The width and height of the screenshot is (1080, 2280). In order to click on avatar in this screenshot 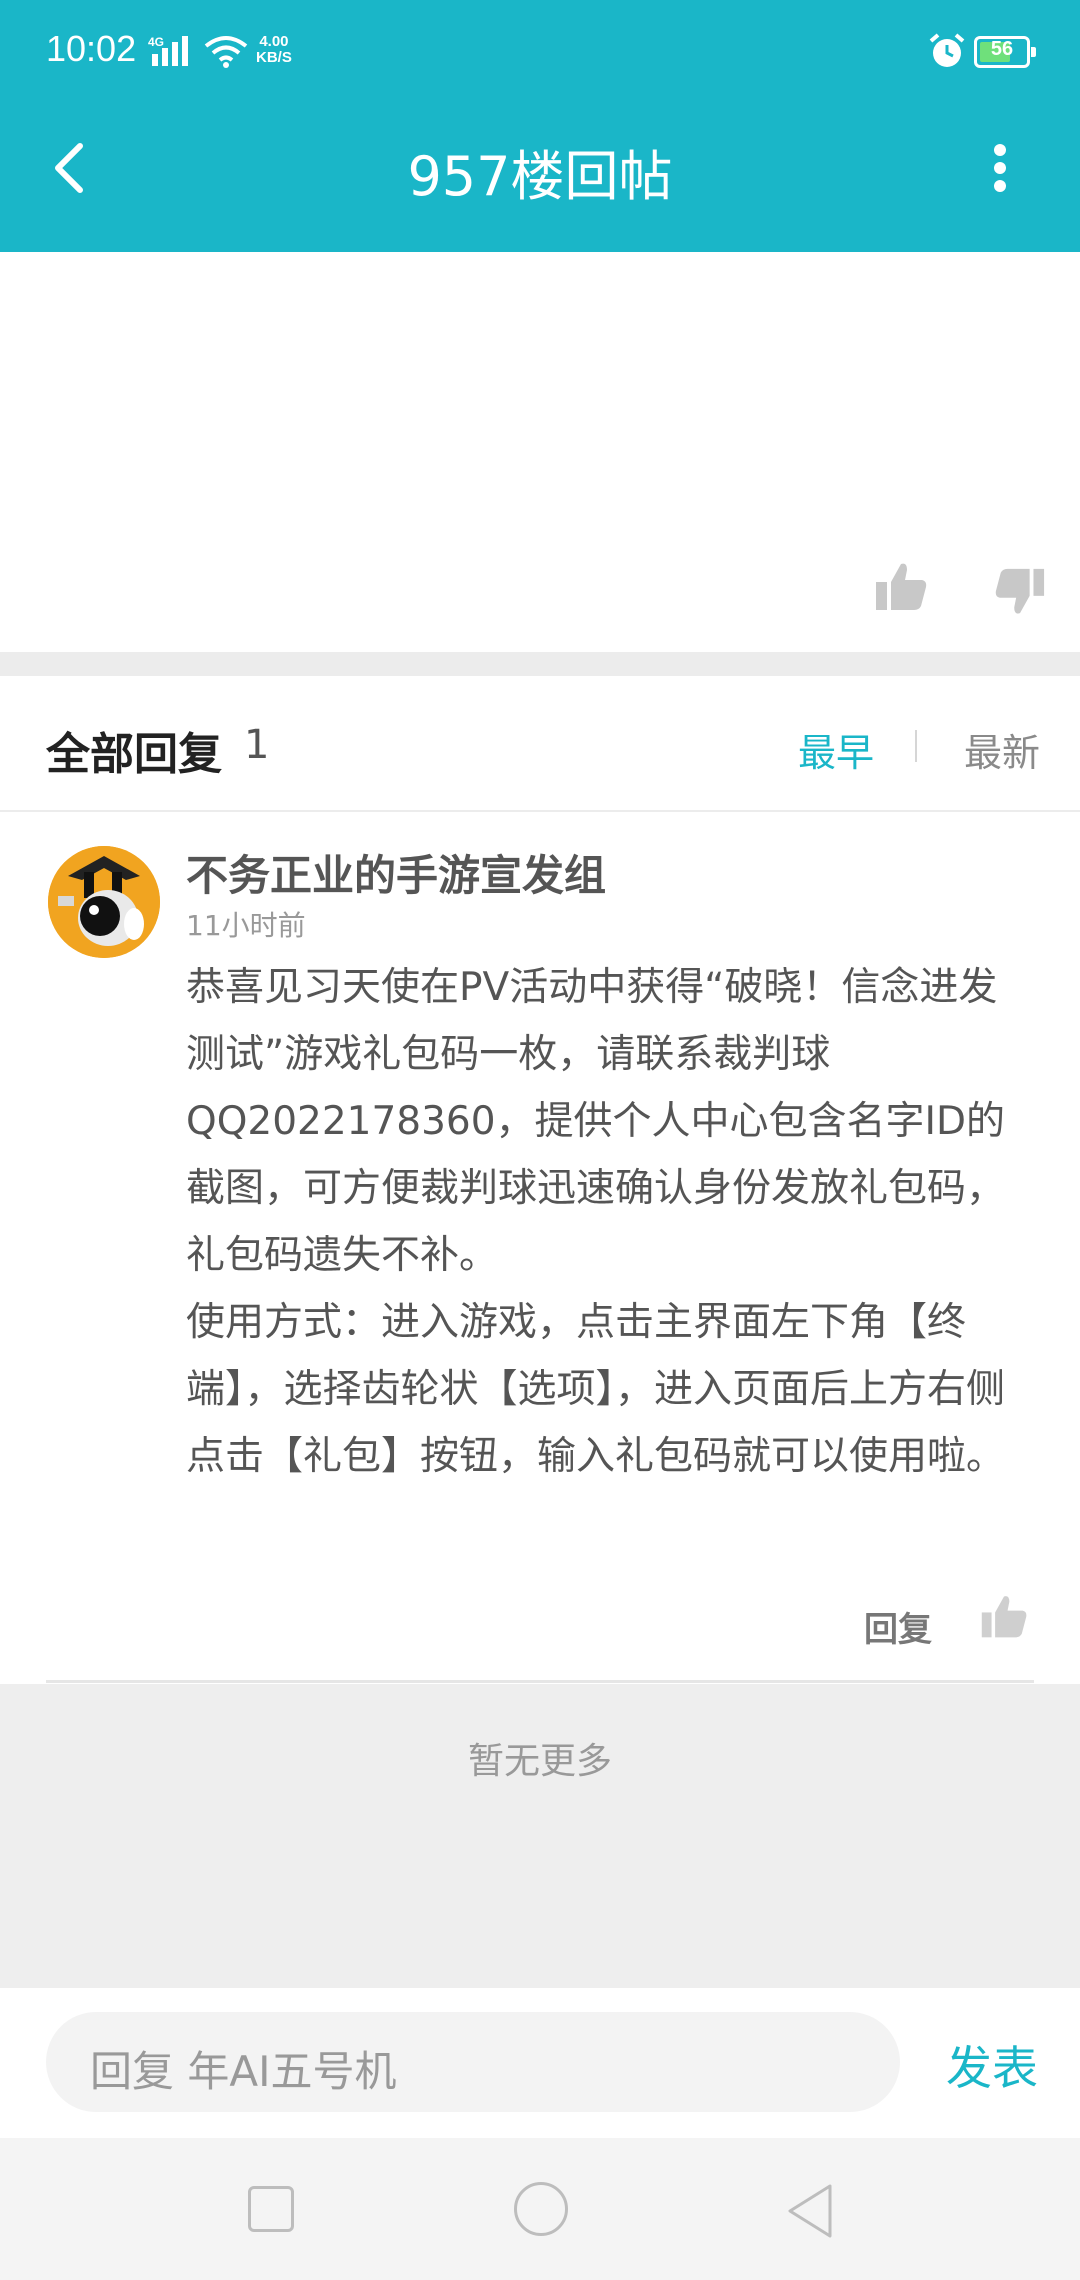, I will do `click(104, 902)`.